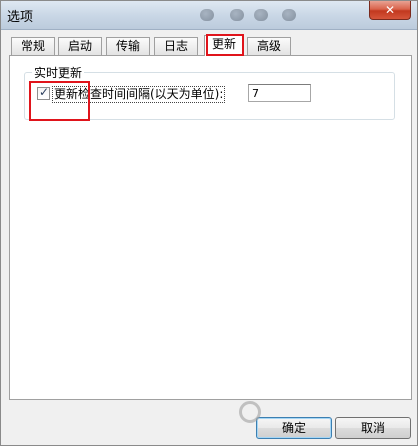 This screenshot has height=446, width=418. I want to click on close-icon: ✕, so click(390, 10).